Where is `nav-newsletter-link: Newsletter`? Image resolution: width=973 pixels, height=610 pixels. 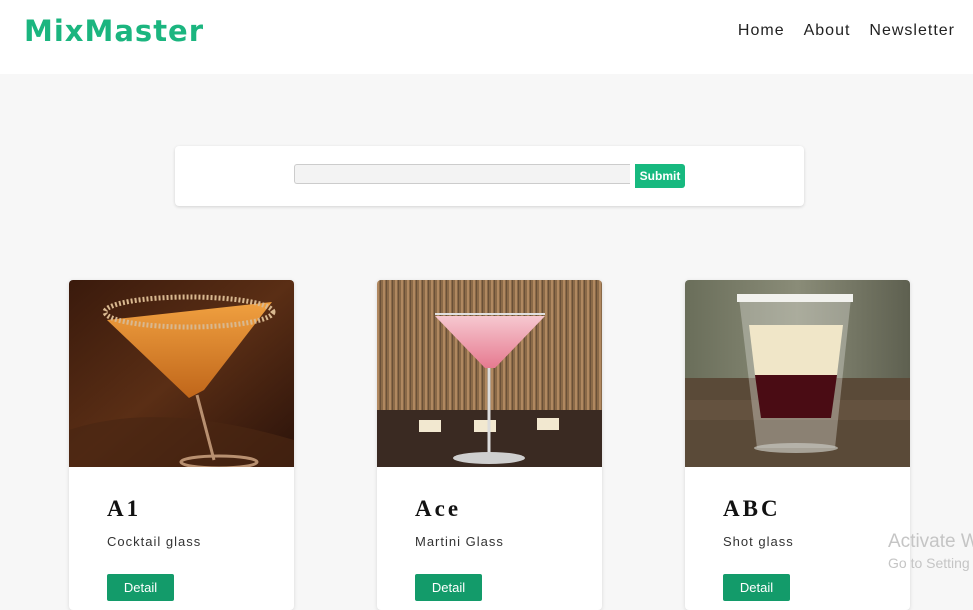
nav-newsletter-link: Newsletter is located at coordinates (912, 31).